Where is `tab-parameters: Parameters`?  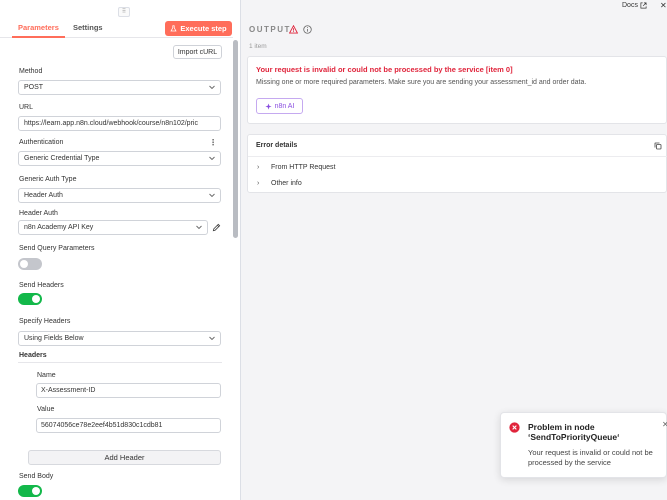 tab-parameters: Parameters is located at coordinates (38, 27).